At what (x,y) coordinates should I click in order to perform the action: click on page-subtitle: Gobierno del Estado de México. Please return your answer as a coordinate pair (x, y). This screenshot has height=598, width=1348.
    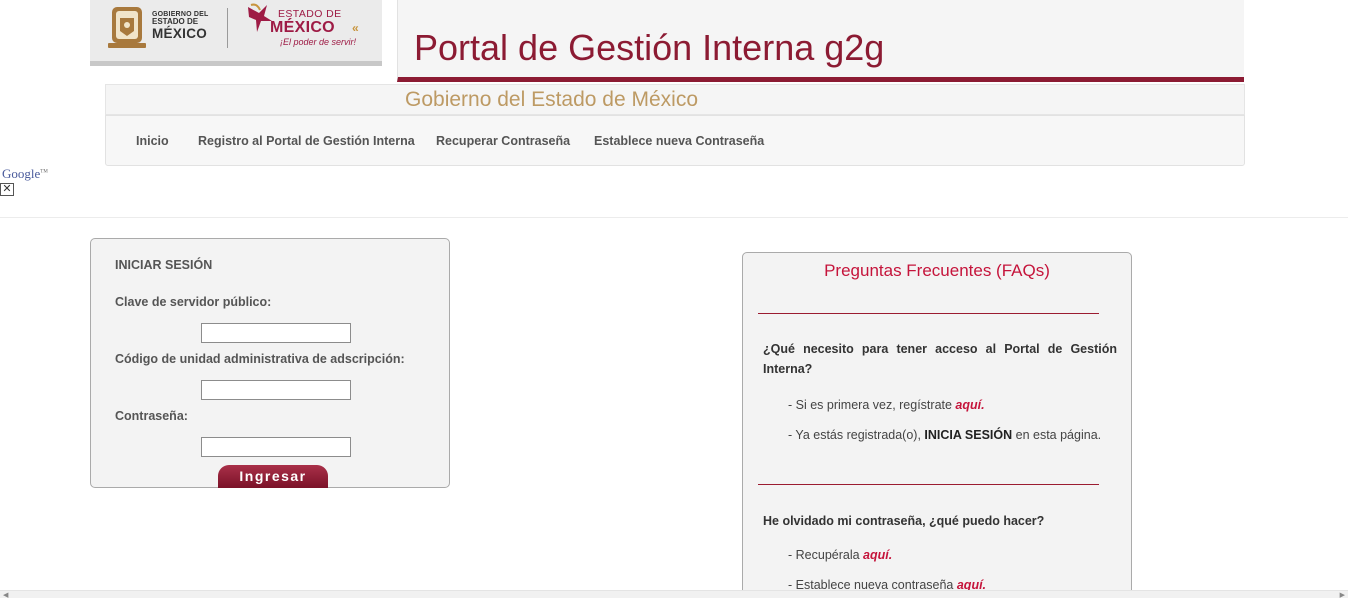
    Looking at the image, I should click on (552, 99).